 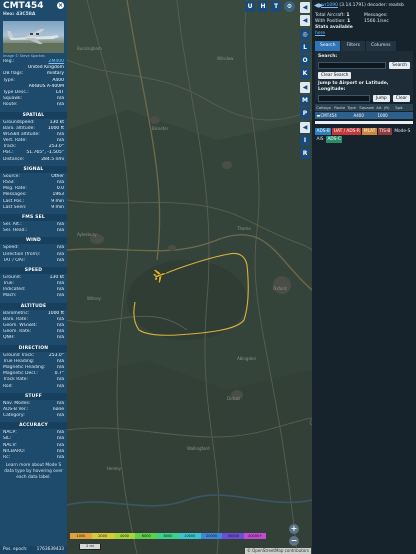 I want to click on col-callsign: Callsign, so click(x=324, y=107).